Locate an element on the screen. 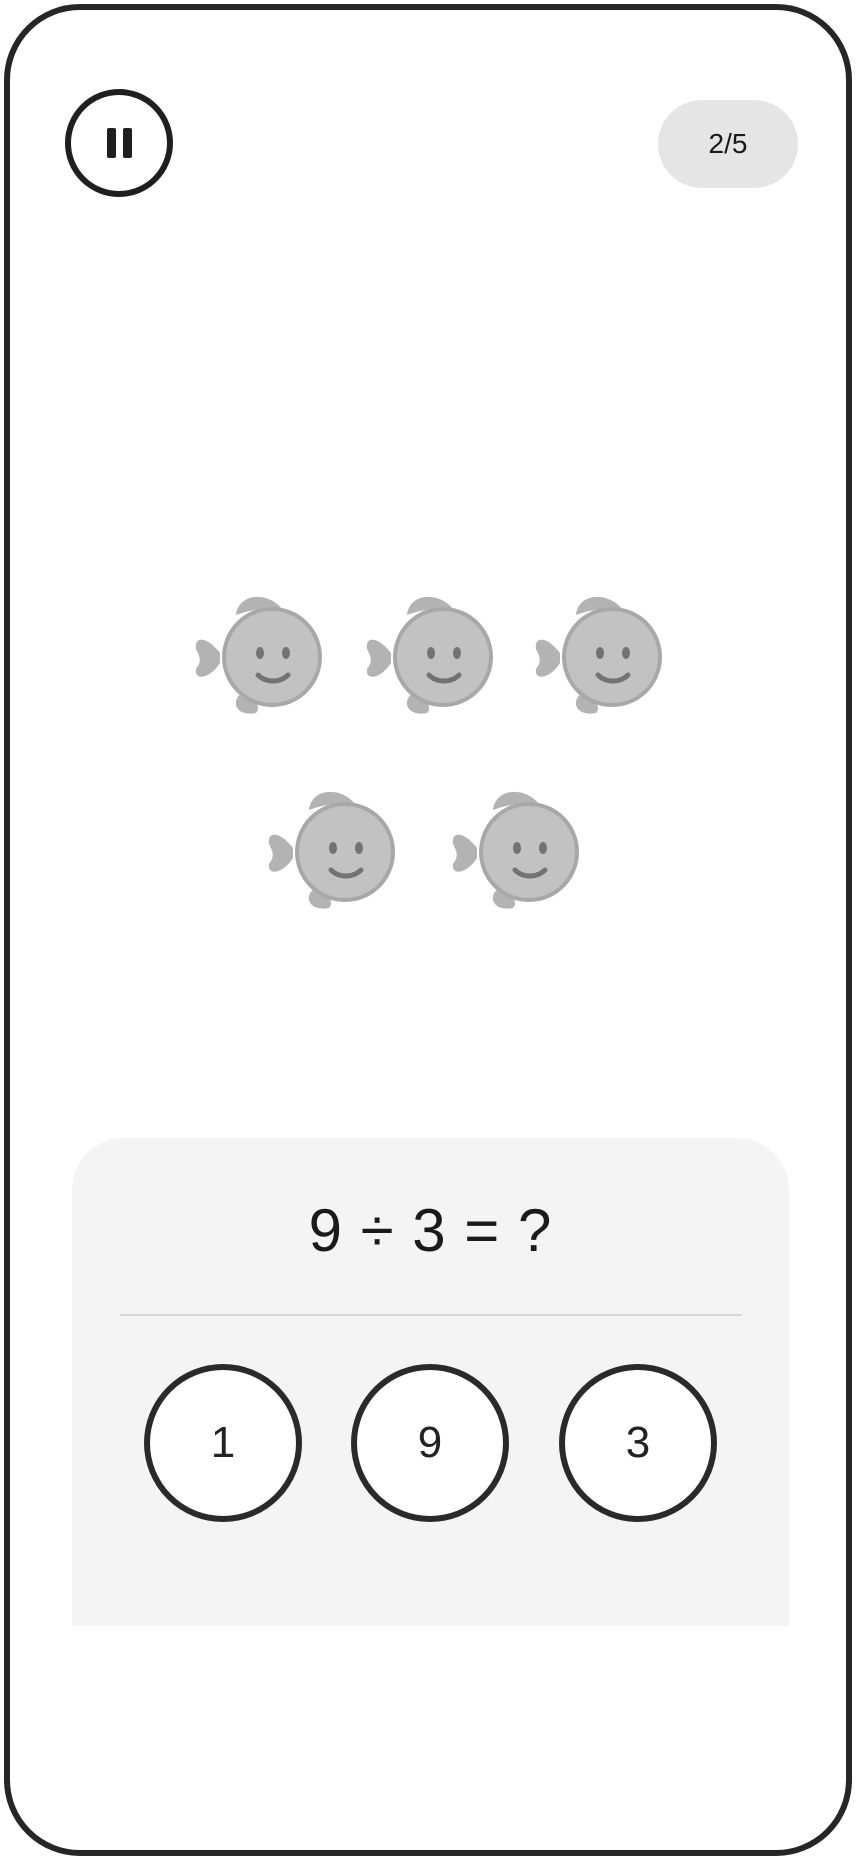  answer-option-1: 1 is located at coordinates (223, 1443).